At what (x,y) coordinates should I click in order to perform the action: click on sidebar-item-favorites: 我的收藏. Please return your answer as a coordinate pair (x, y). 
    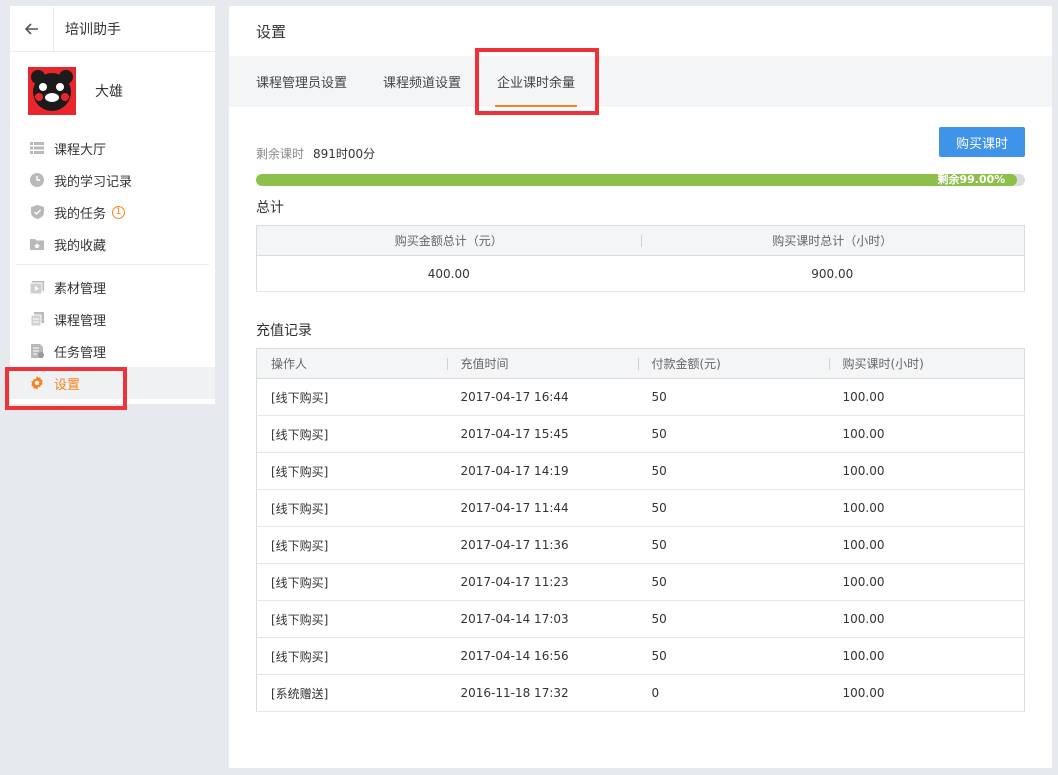
    Looking at the image, I should click on (112, 244).